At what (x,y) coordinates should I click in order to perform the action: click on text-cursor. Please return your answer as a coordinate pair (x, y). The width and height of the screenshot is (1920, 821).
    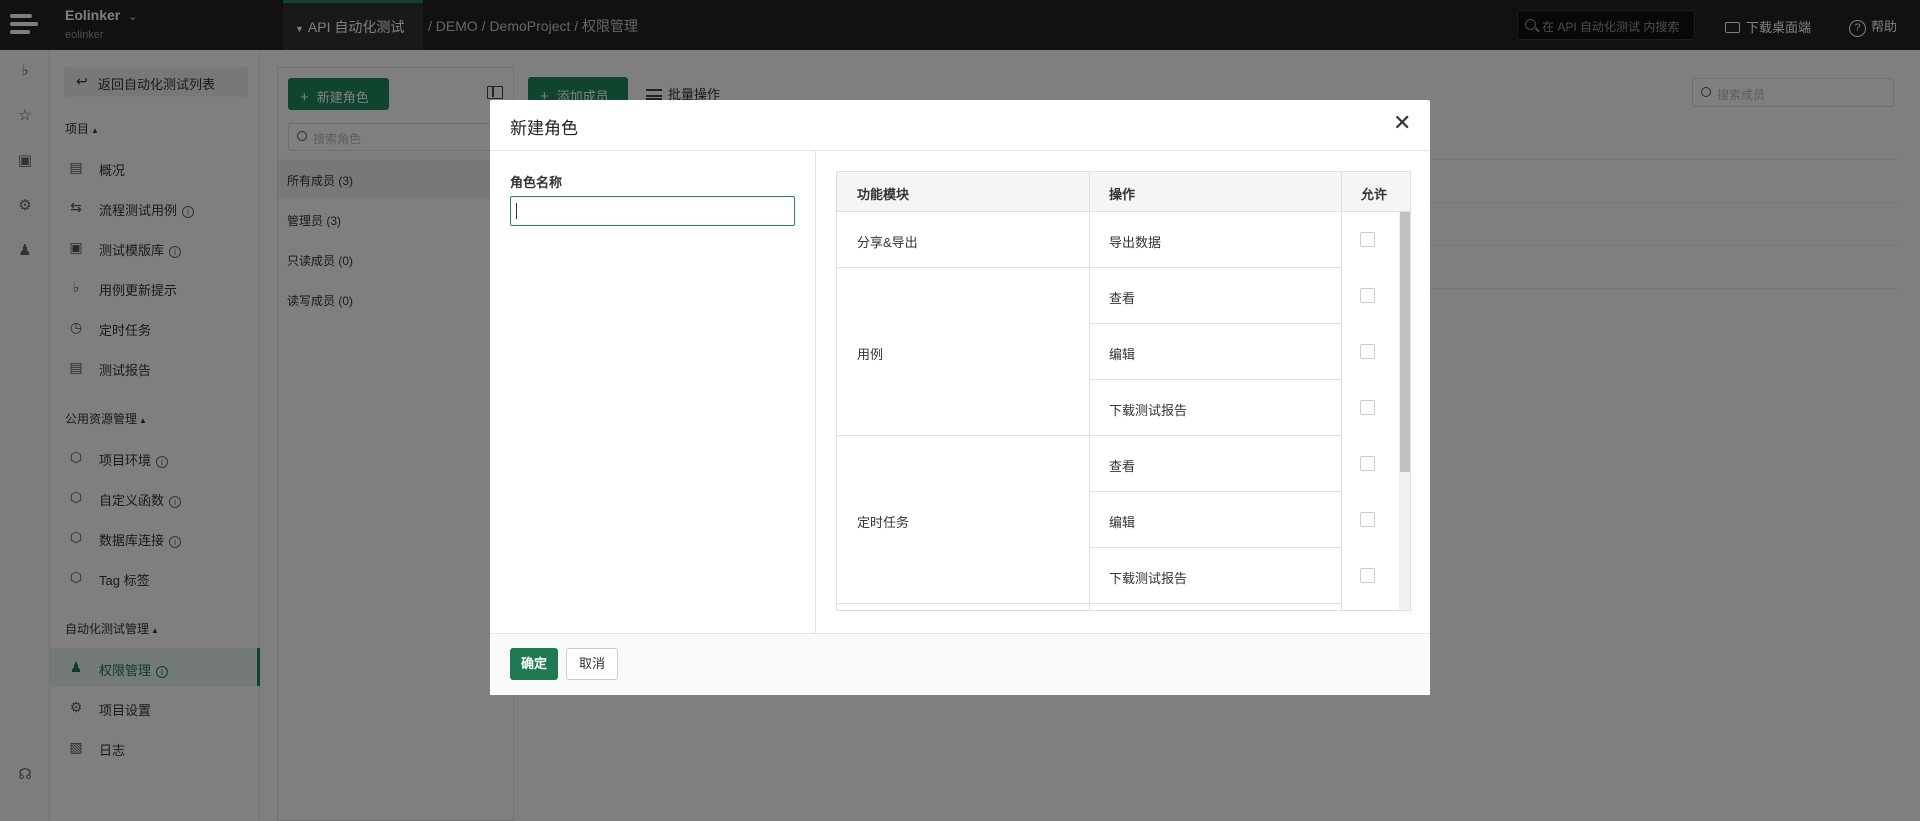
    Looking at the image, I should click on (516, 211).